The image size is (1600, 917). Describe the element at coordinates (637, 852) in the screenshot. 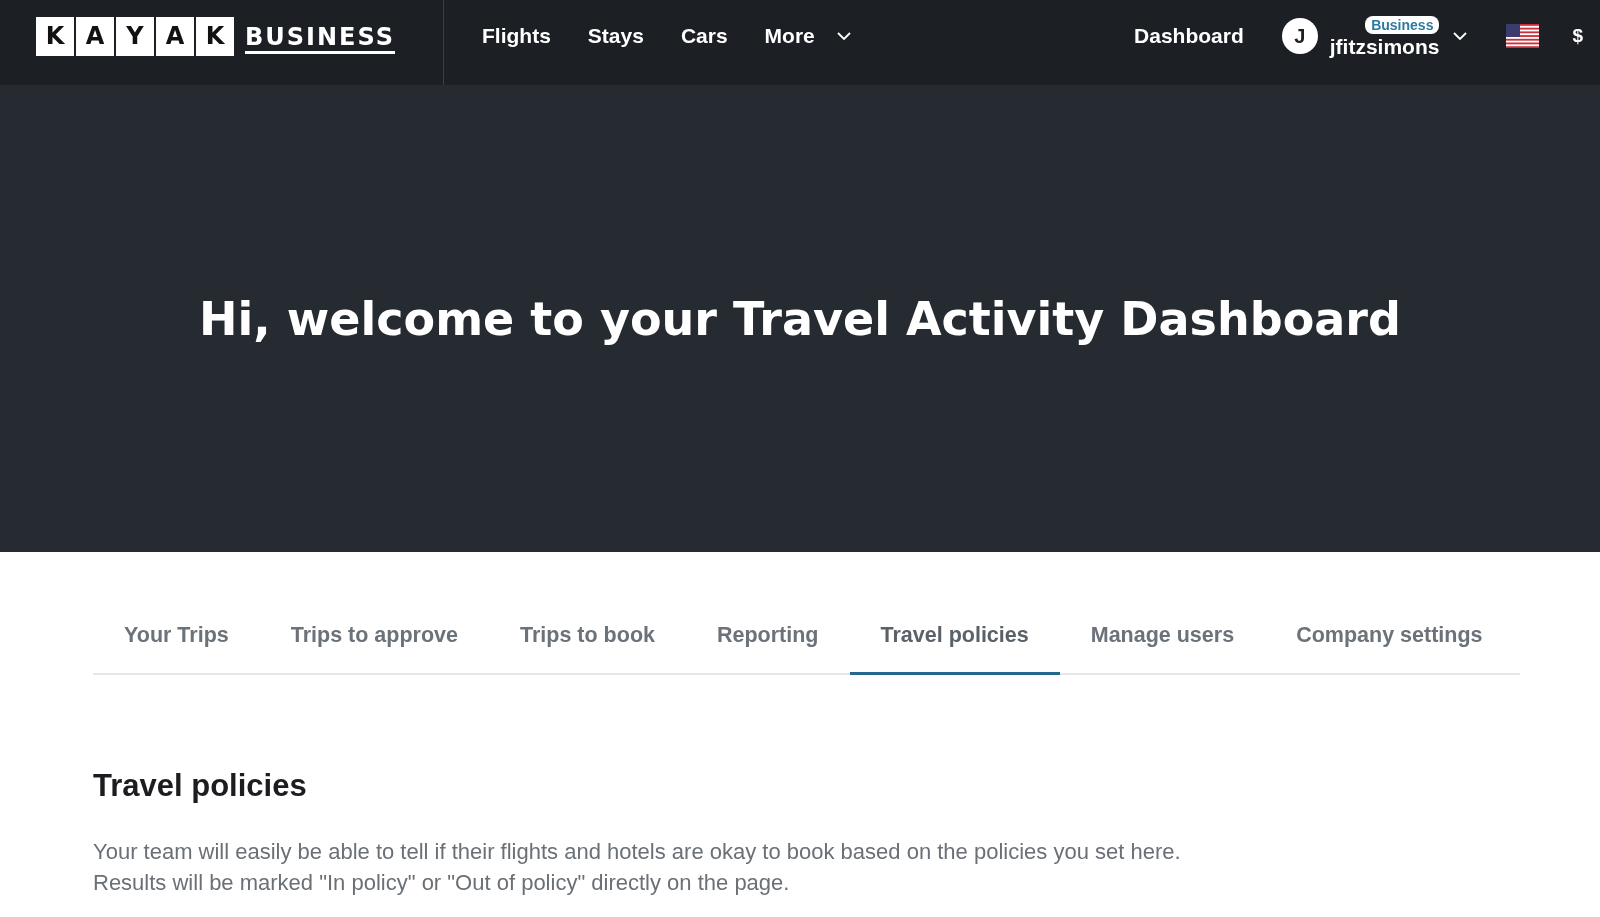

I see `description-text: Your team will easily be able to tell if their flights and hotels are okay to book based on the policies you set here.` at that location.